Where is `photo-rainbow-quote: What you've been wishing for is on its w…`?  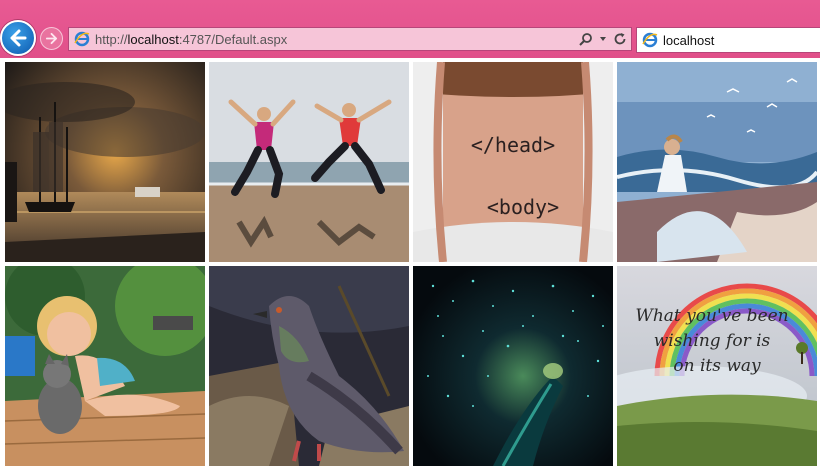
photo-rainbow-quote: What you've been wishing for is on its w… is located at coordinates (717, 366).